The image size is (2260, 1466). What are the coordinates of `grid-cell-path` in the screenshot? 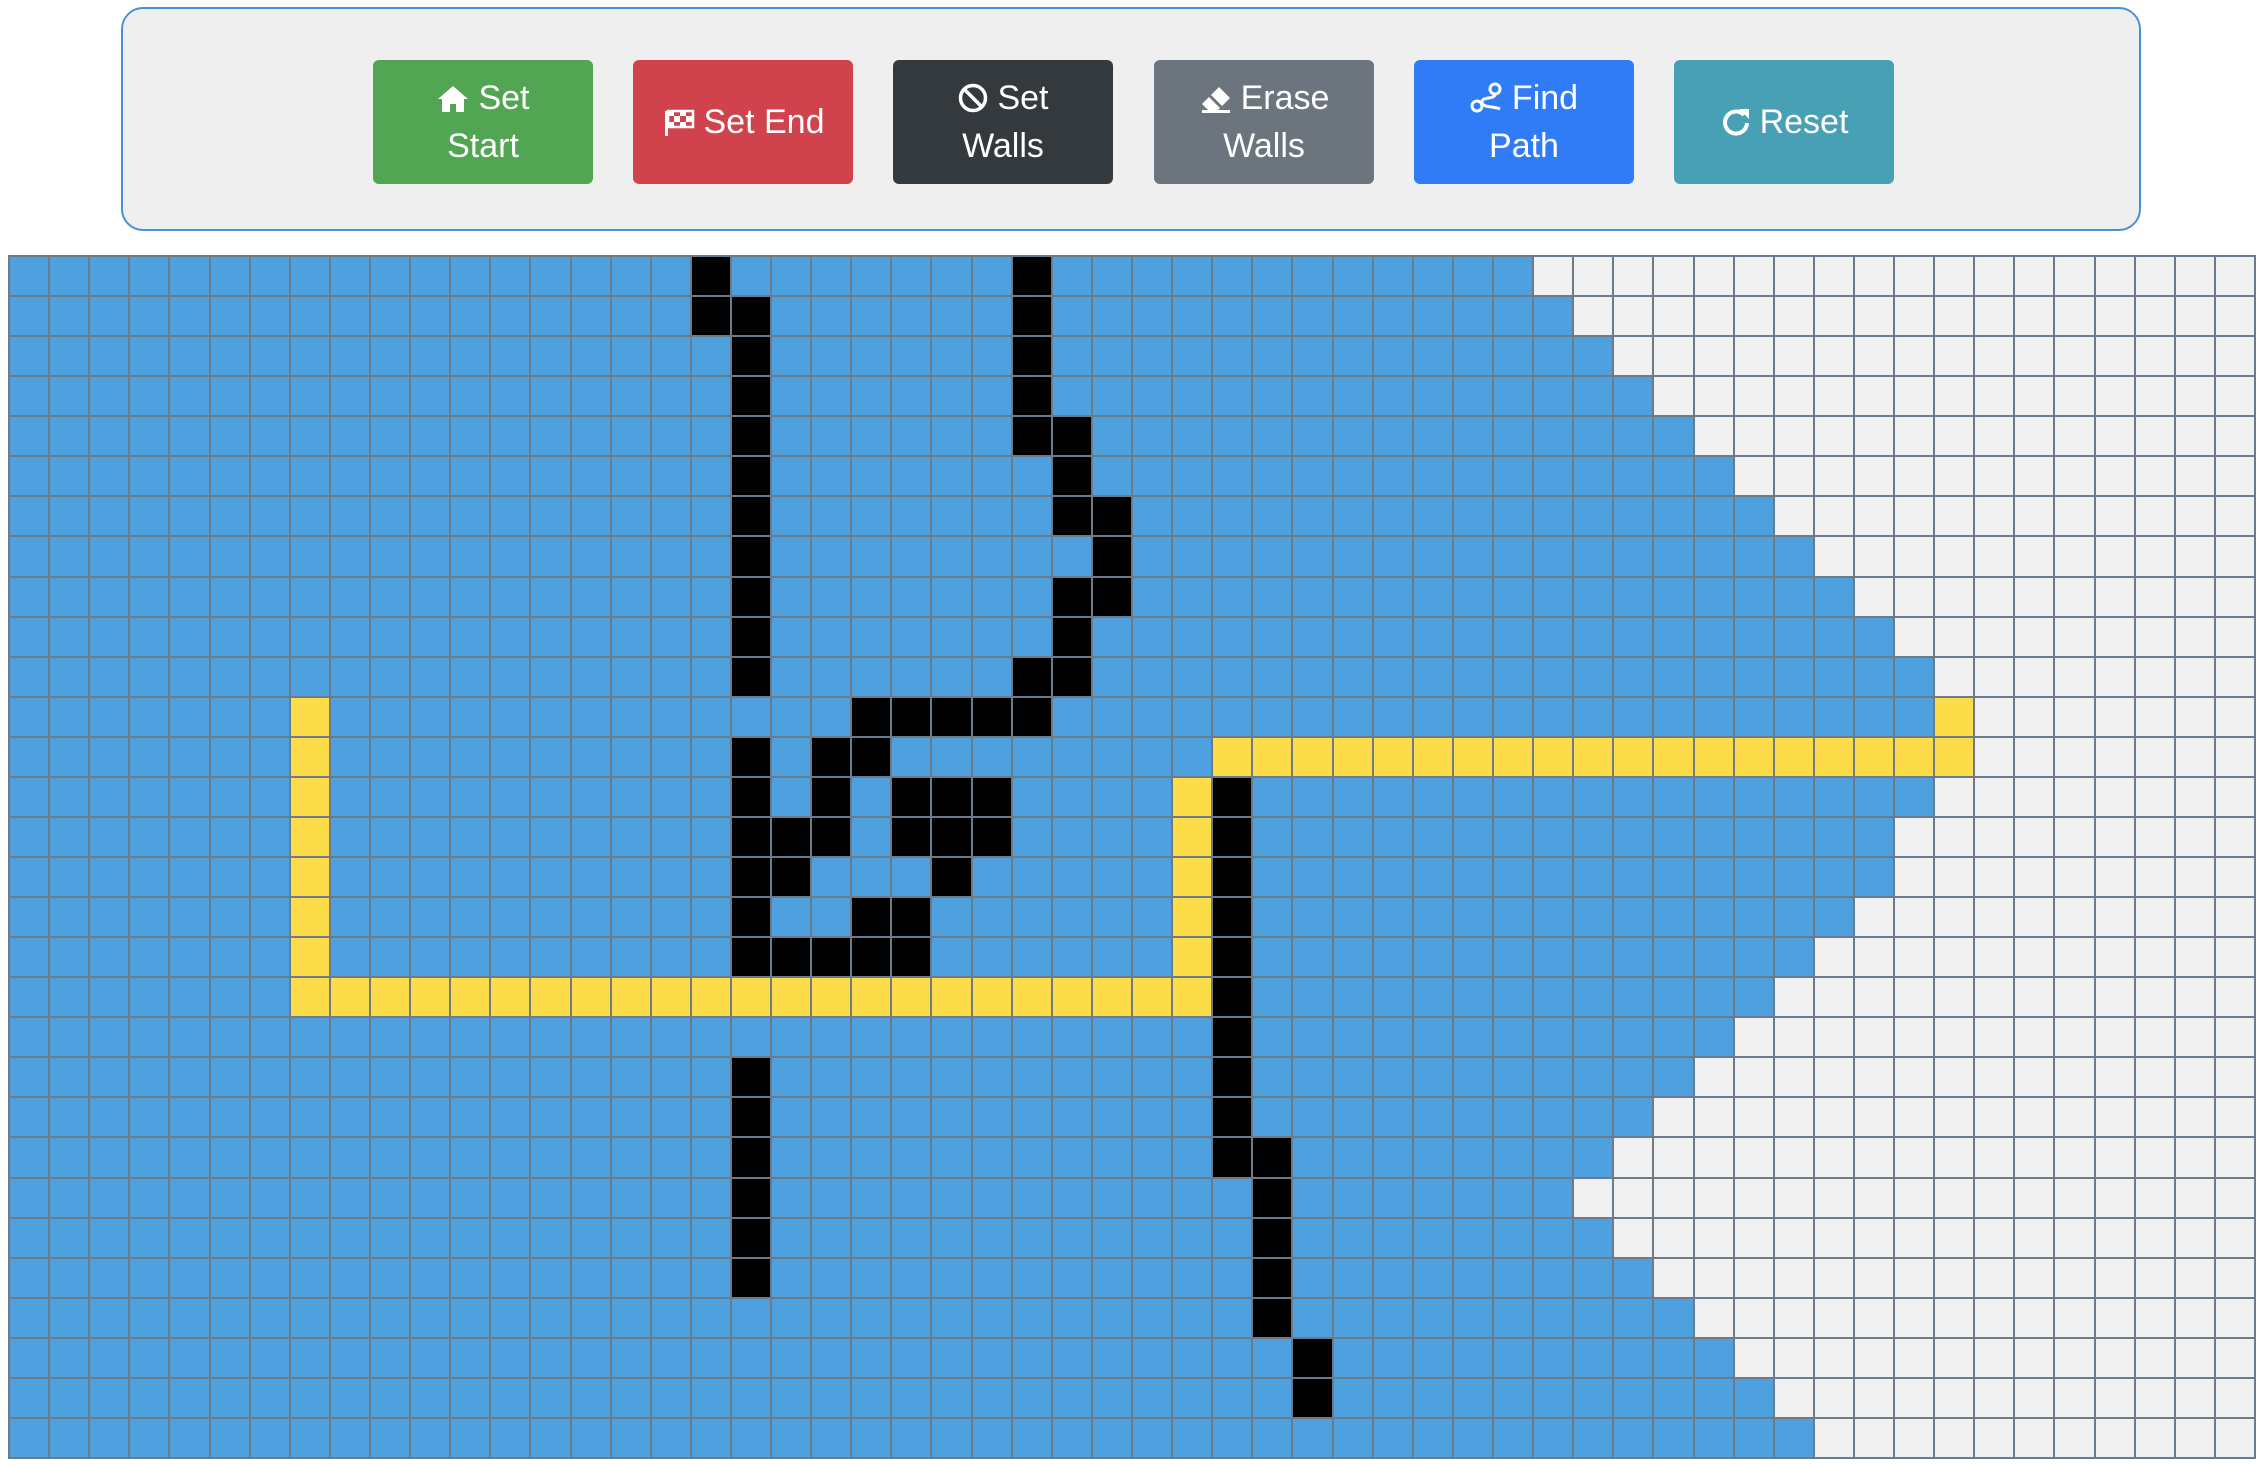 It's located at (309, 796).